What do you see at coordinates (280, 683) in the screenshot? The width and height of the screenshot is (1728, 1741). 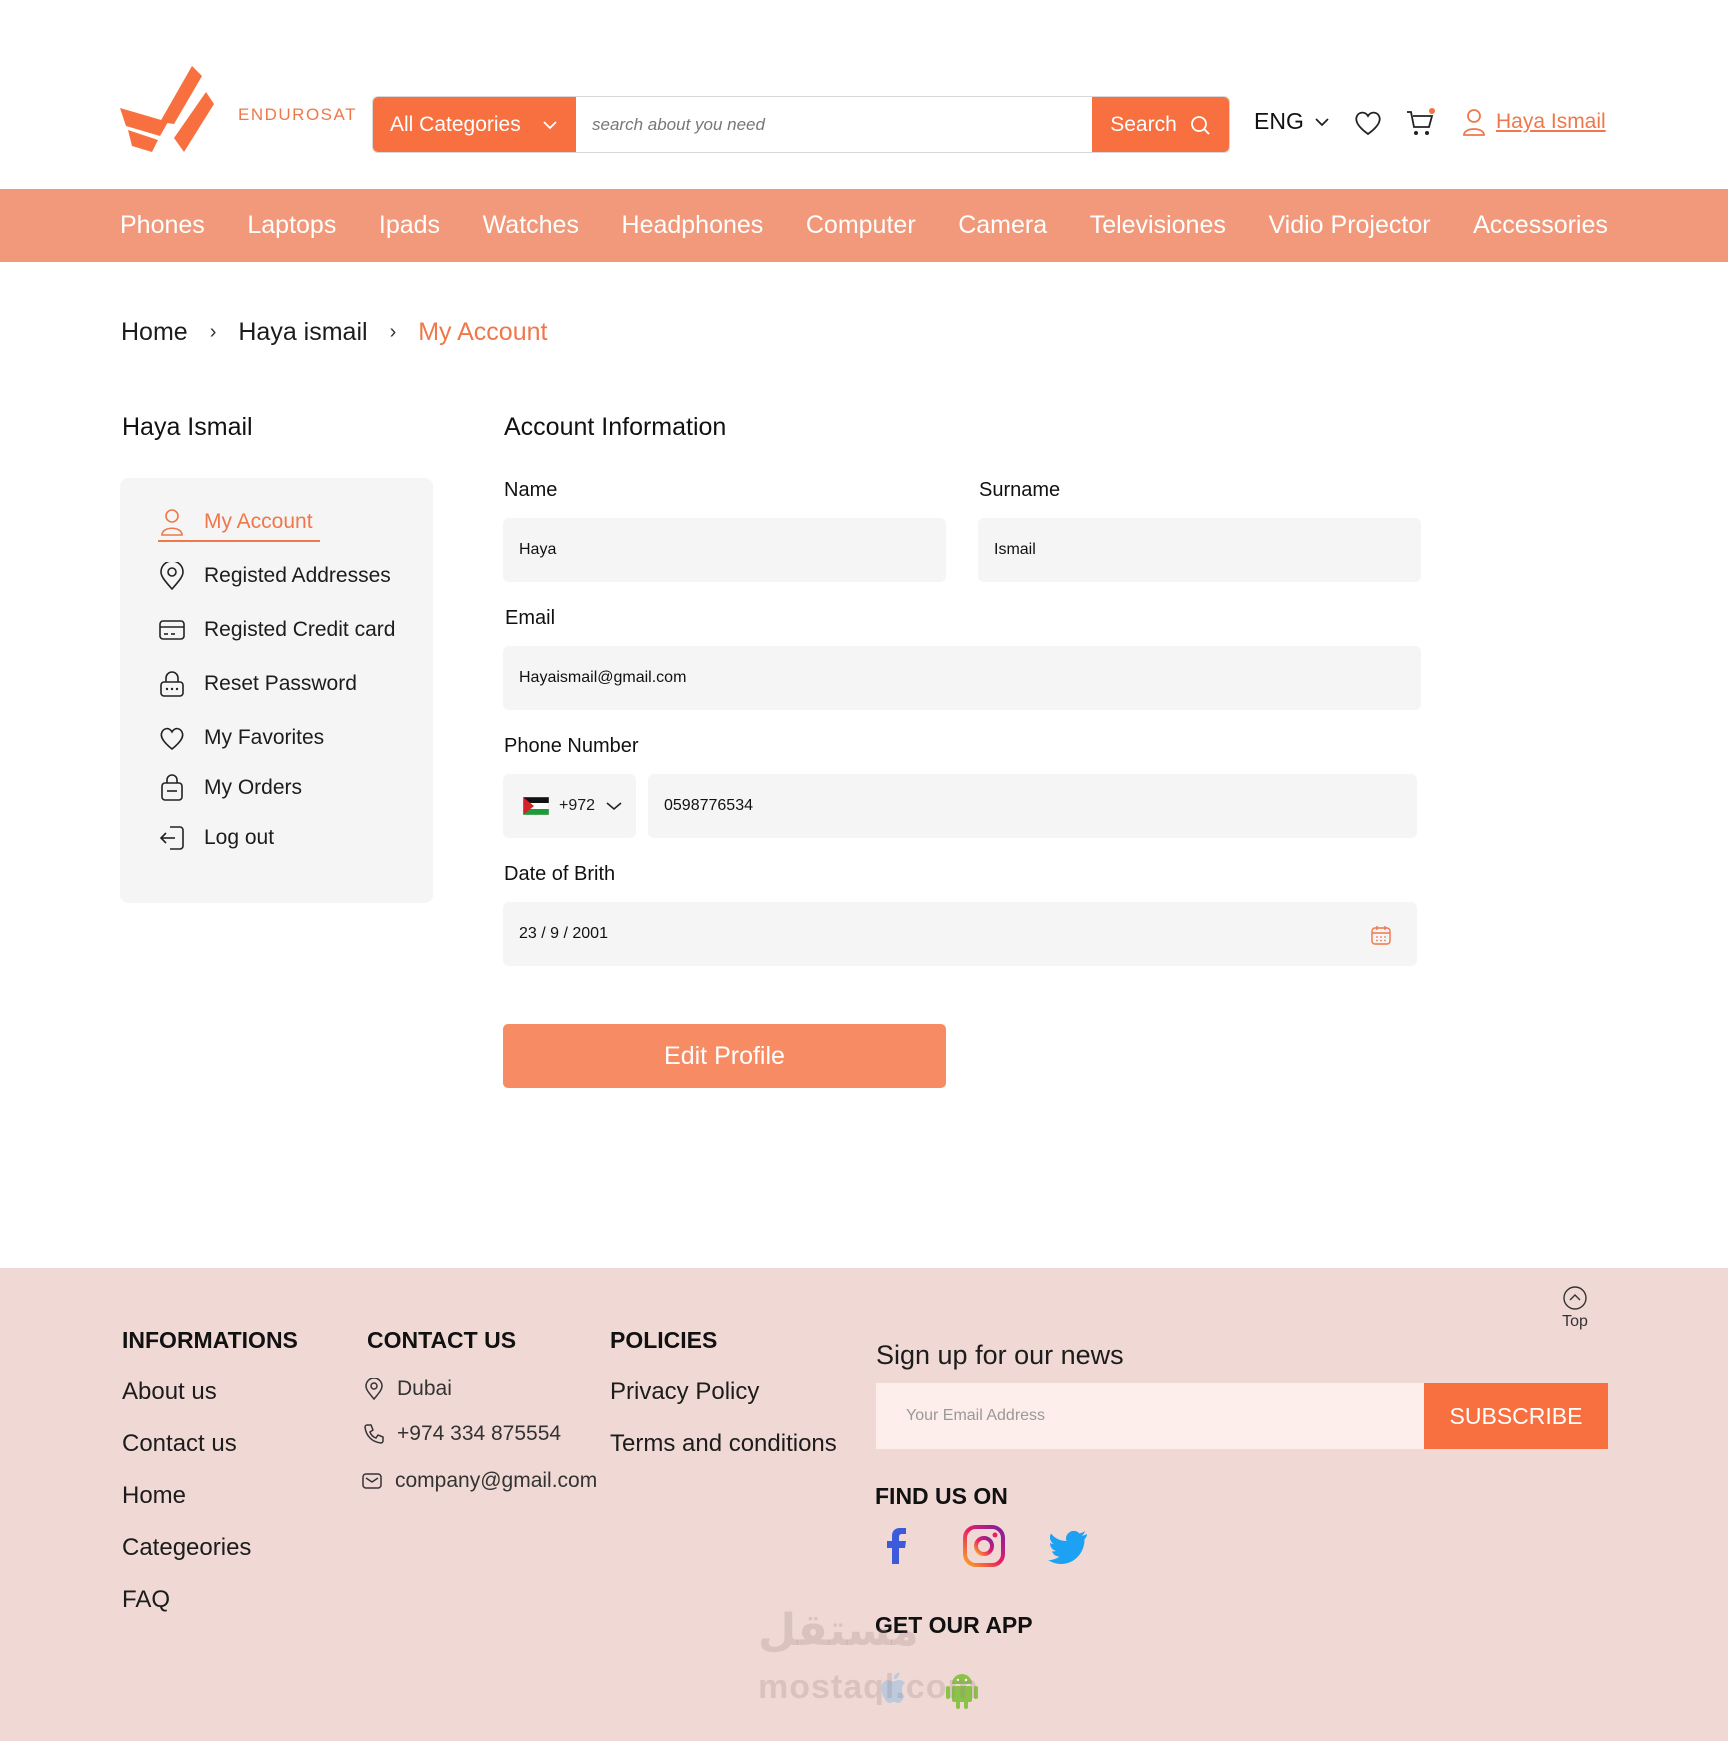 I see `sidebar-item-label: Reset Password` at bounding box center [280, 683].